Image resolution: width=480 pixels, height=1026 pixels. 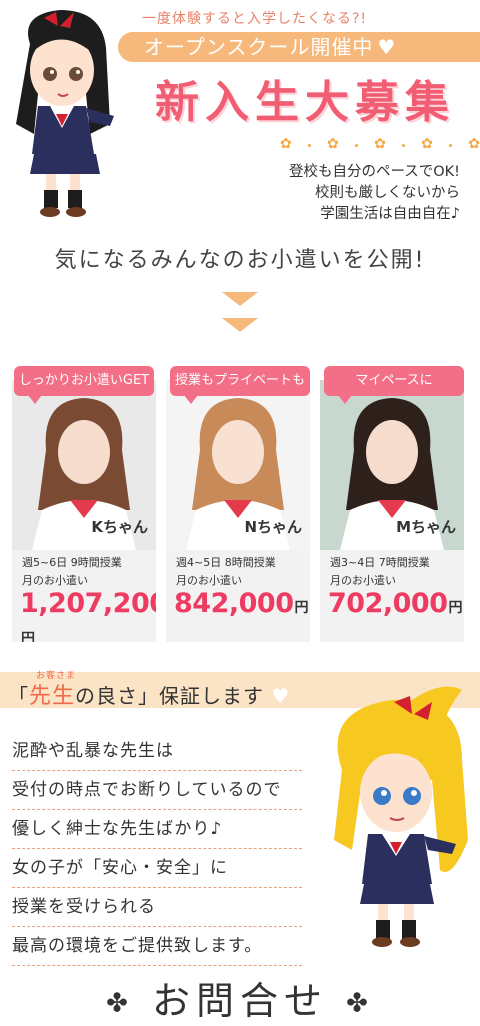 I want to click on hero-copy-line: 登校も自分のペースでOK!, so click(x=374, y=172).